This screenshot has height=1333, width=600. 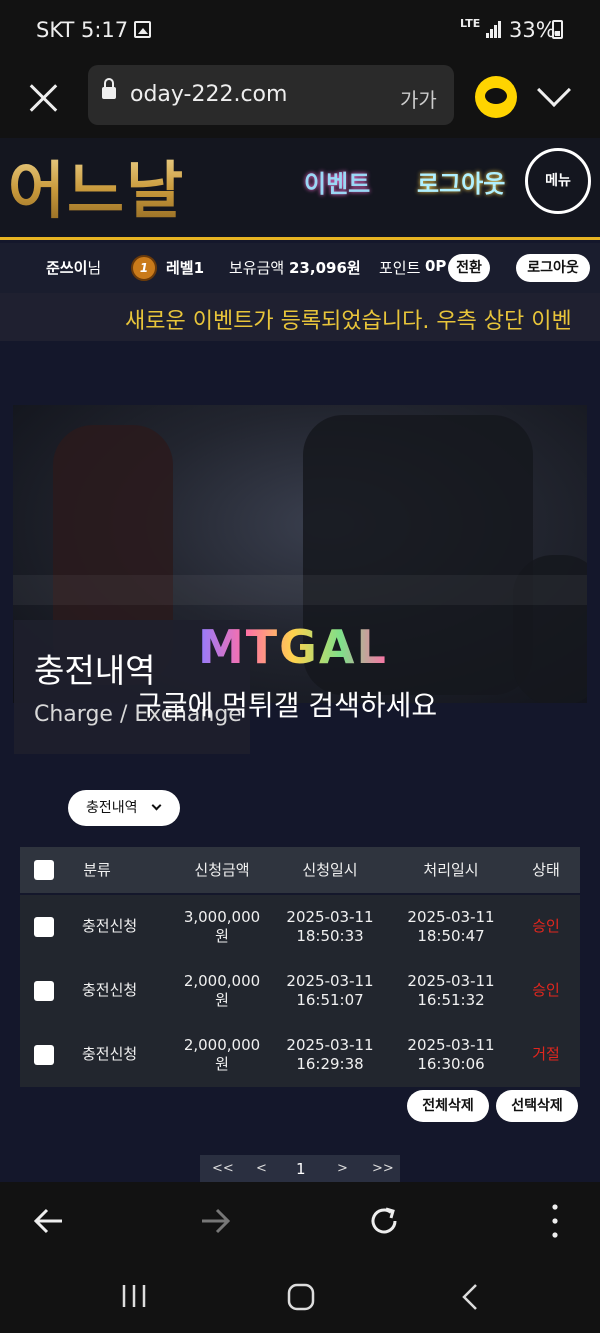 I want to click on pitch-line, so click(x=300, y=590).